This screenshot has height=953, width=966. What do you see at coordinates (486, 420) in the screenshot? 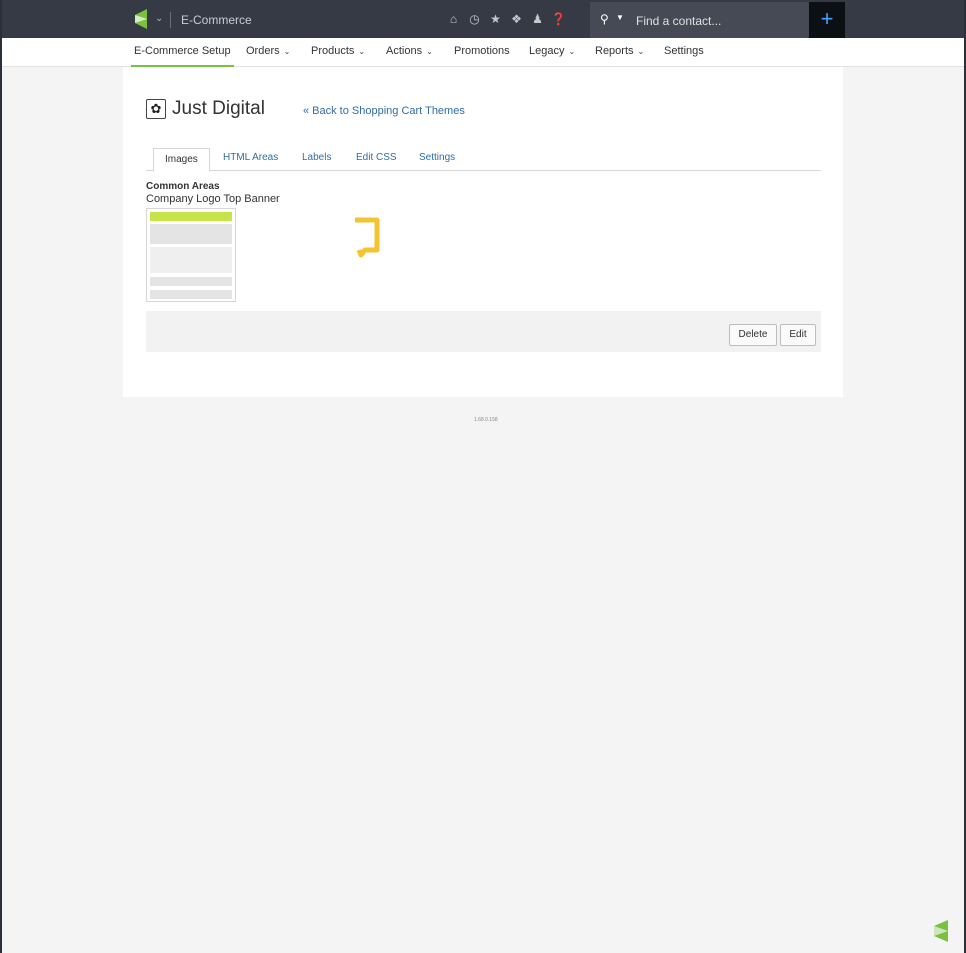
I see `version-label: 1.68.0.158` at bounding box center [486, 420].